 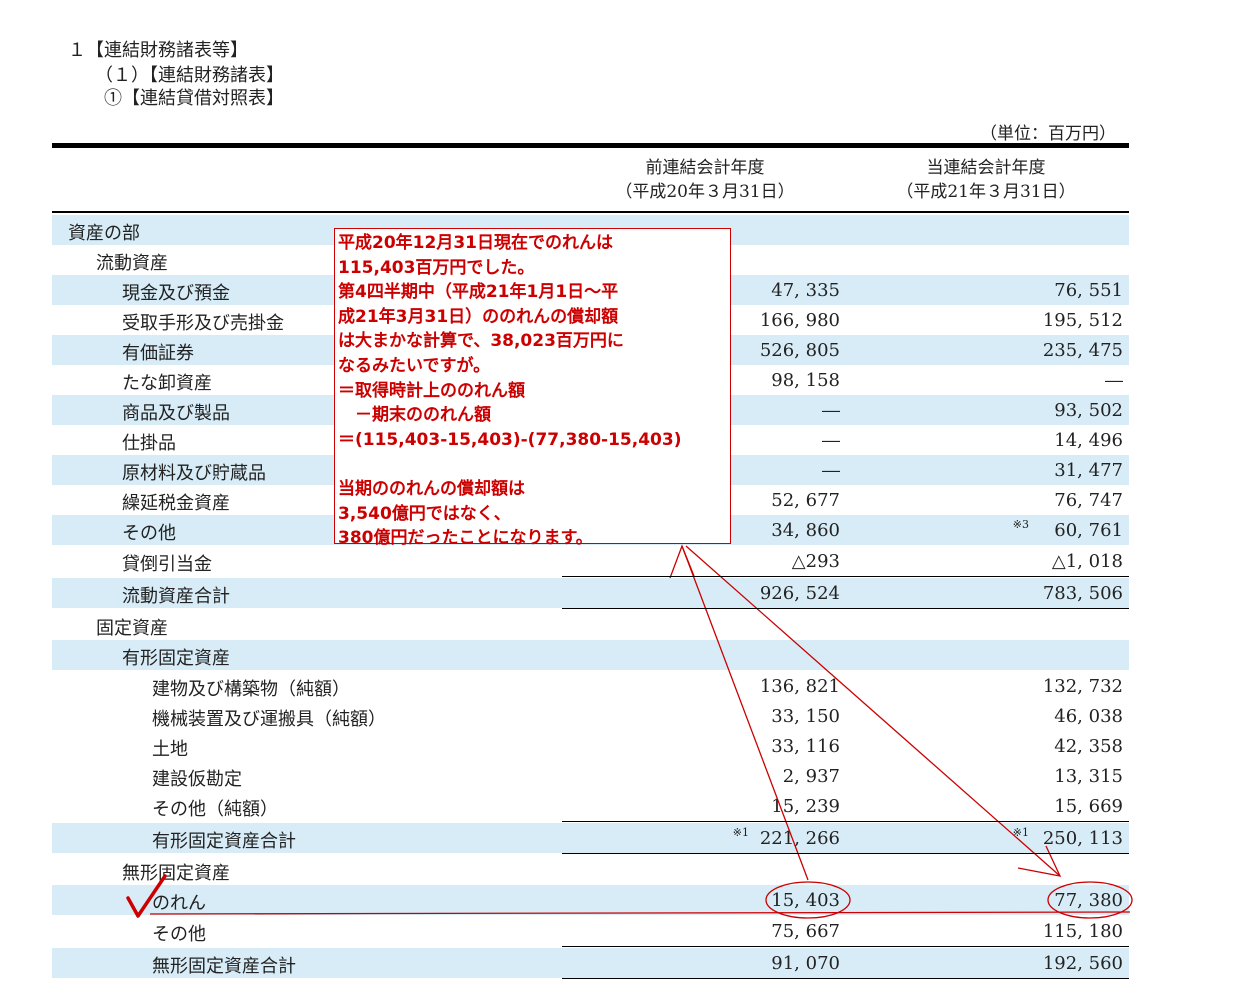 What do you see at coordinates (146, 896) in the screenshot?
I see `check-mark-icon` at bounding box center [146, 896].